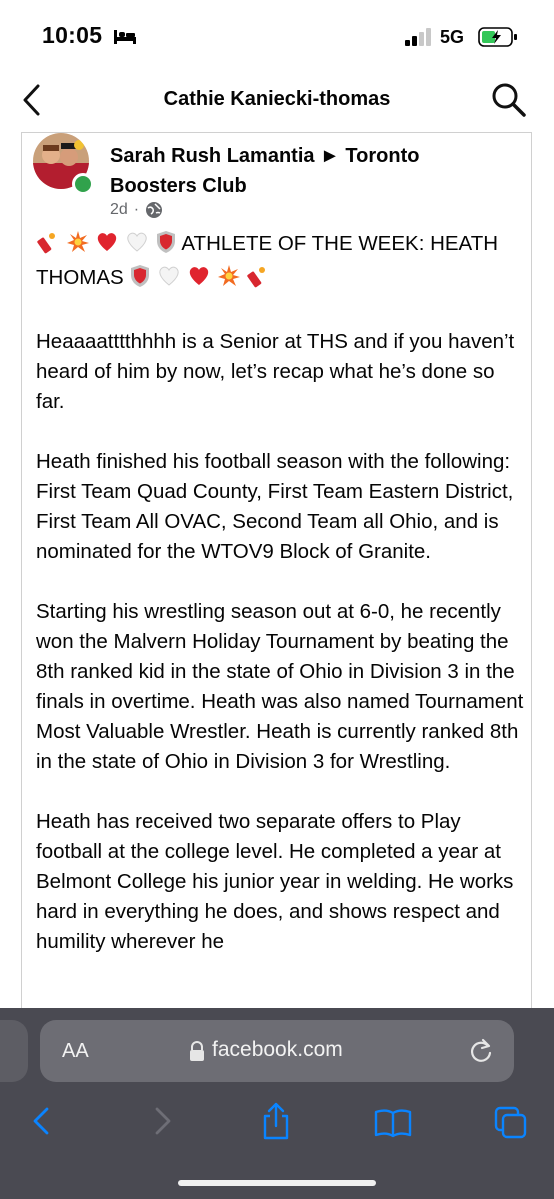 The height and width of the screenshot is (1199, 554). I want to click on home-indicator, so click(277, 1183).